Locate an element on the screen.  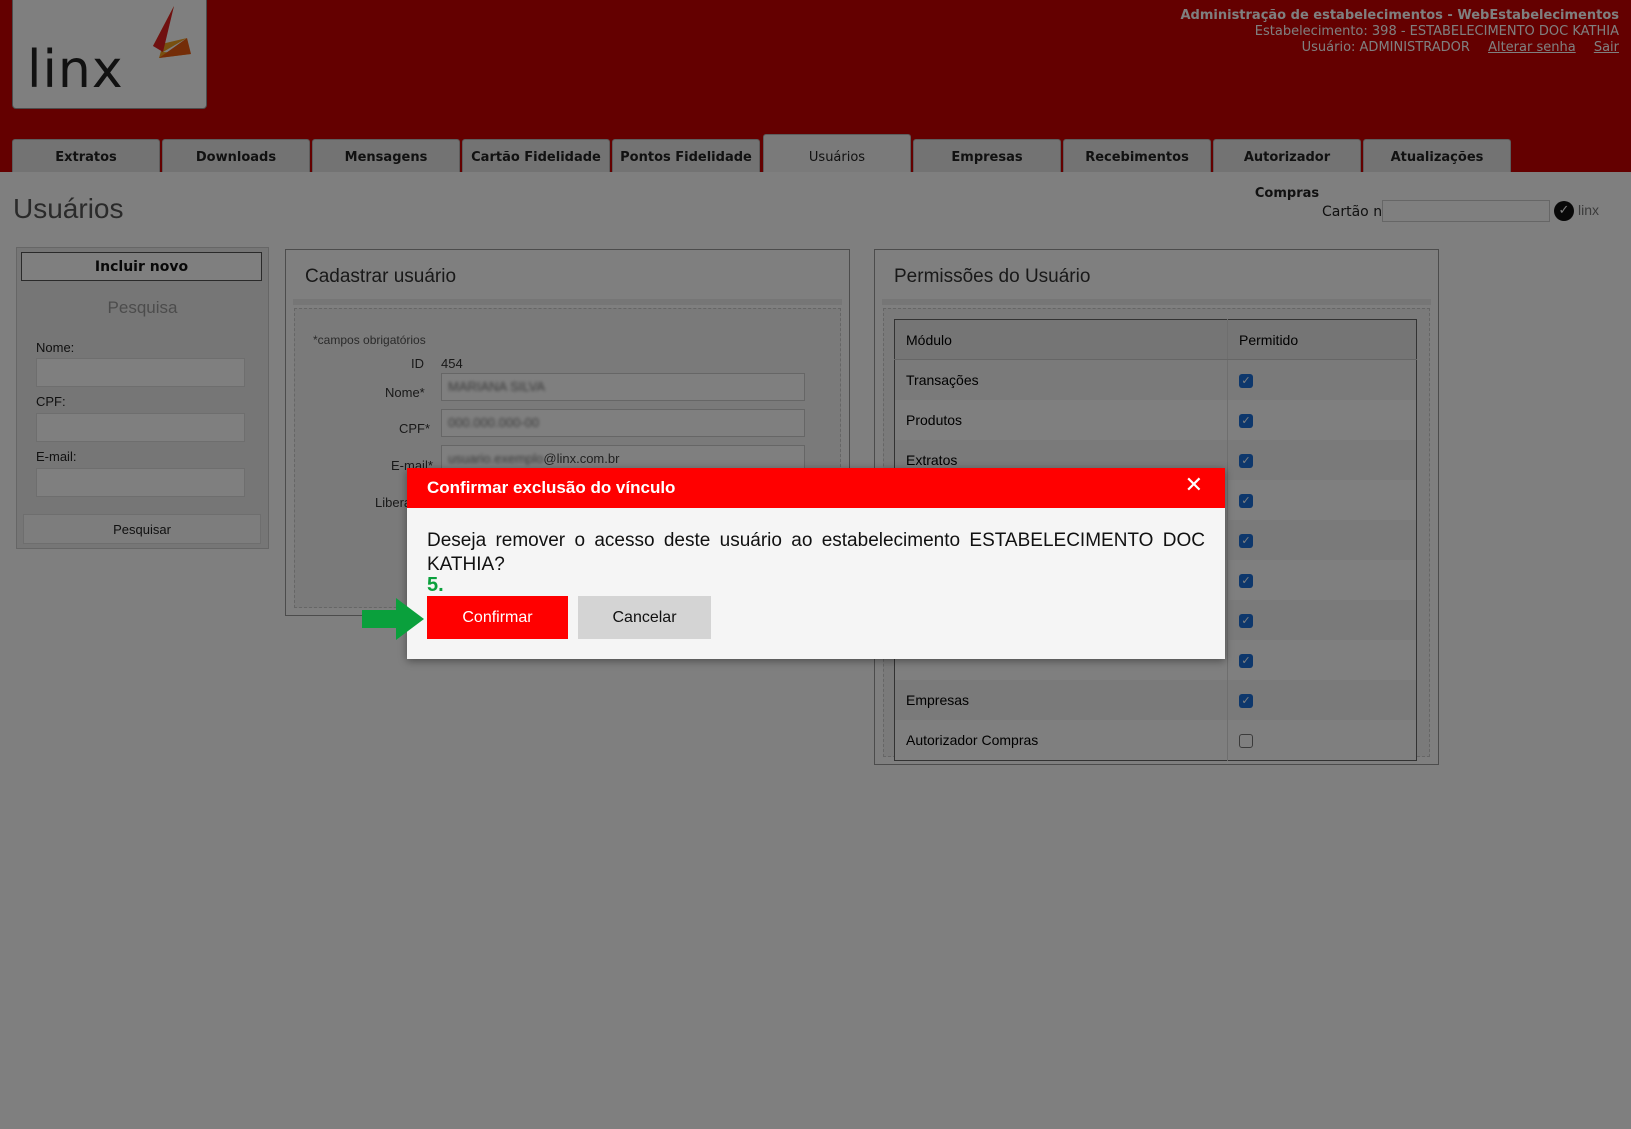
close-icon: ✕ is located at coordinates (1194, 486).